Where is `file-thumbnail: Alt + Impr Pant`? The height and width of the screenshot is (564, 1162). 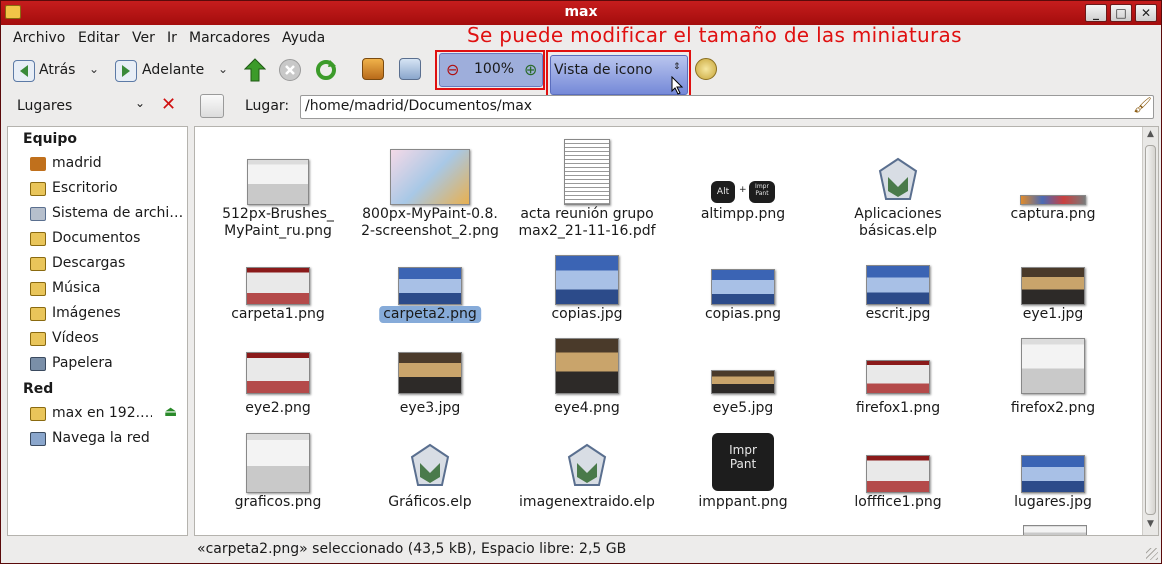
file-thumbnail: Alt + Impr Pant is located at coordinates (743, 193).